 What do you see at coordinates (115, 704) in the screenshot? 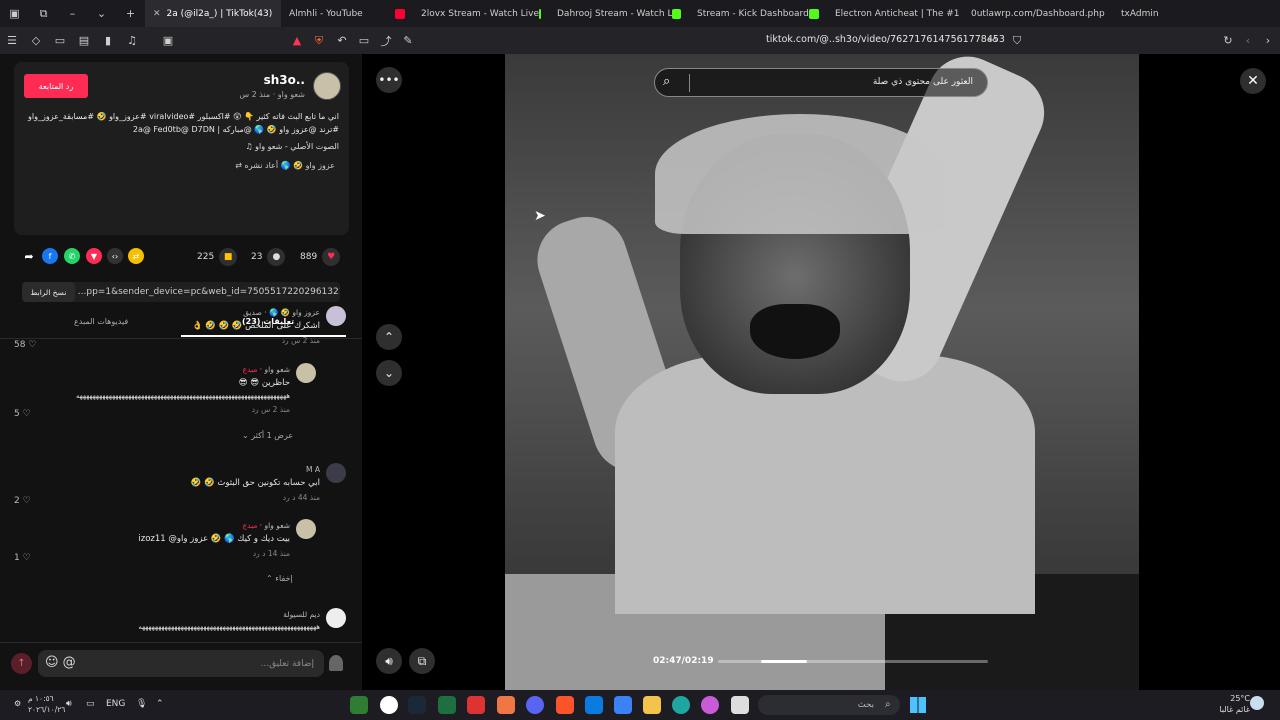
I see `language-indicator: ENG` at bounding box center [115, 704].